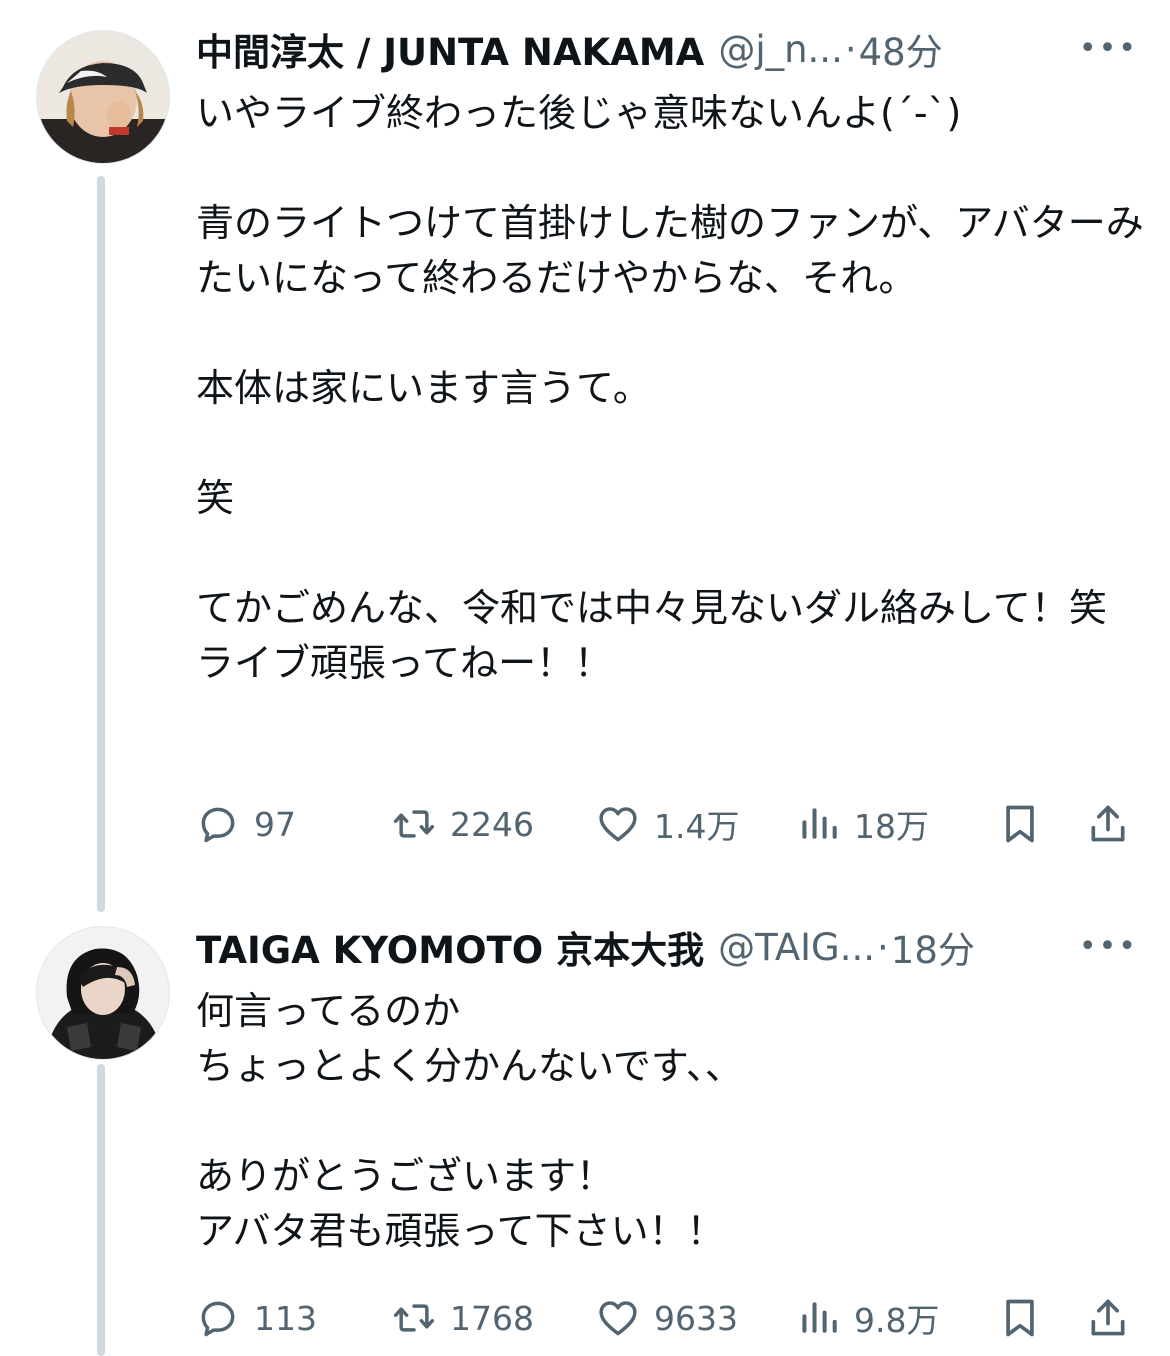 This screenshot has height=1356, width=1170. I want to click on tweet-header: TAIGA KYOMOTO 京本大我 @TAIG... · 18分 •••, so click(669, 948).